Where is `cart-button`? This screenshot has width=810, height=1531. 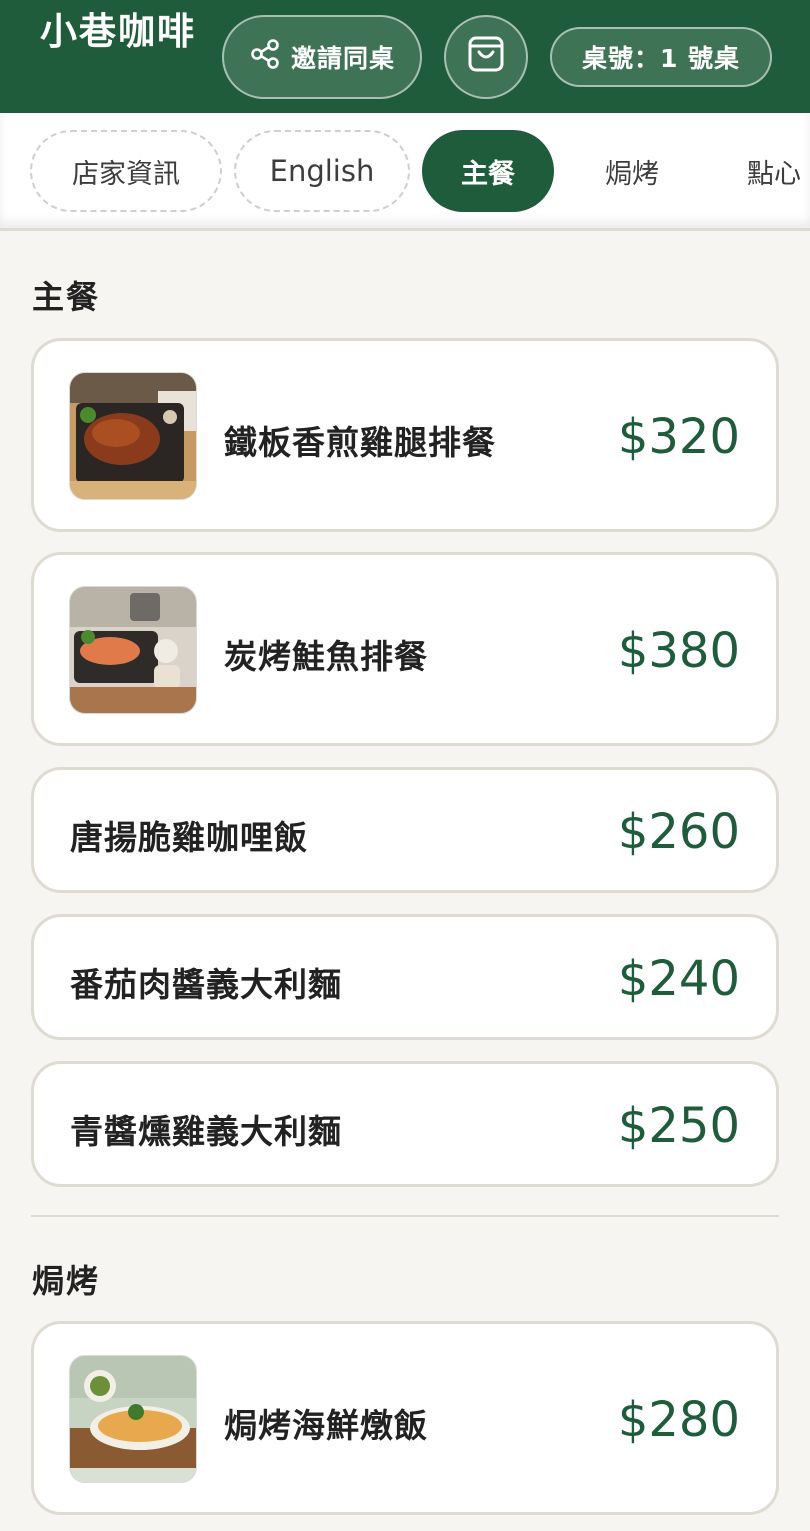 cart-button is located at coordinates (486, 57).